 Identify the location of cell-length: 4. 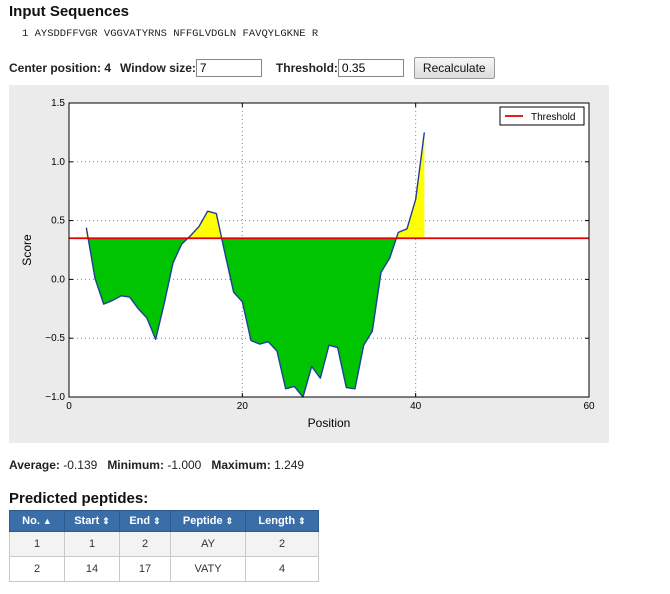
(282, 569).